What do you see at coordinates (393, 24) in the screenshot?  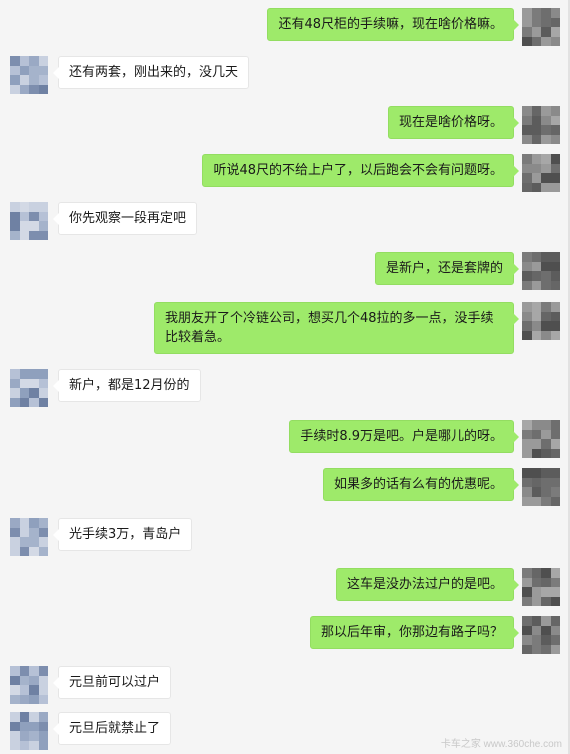 I see `message-bubble-sent: 还有48尺柜的手续嘛，现在啥价格嘛。` at bounding box center [393, 24].